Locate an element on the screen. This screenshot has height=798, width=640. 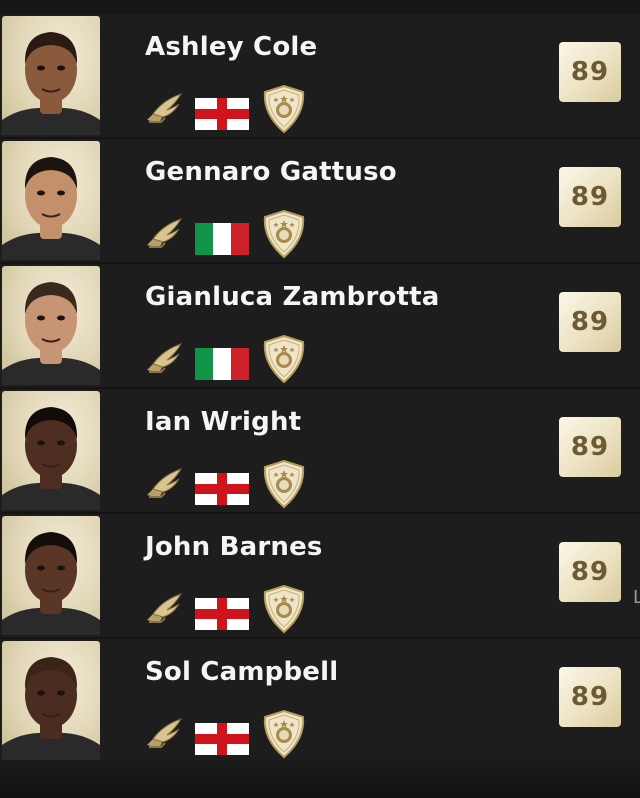
cursor-edge-mark: L is located at coordinates (636, 597).